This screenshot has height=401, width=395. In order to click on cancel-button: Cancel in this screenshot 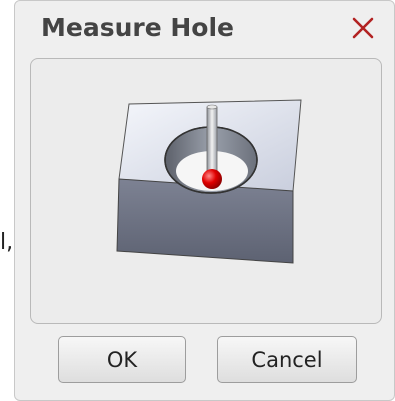, I will do `click(287, 359)`.